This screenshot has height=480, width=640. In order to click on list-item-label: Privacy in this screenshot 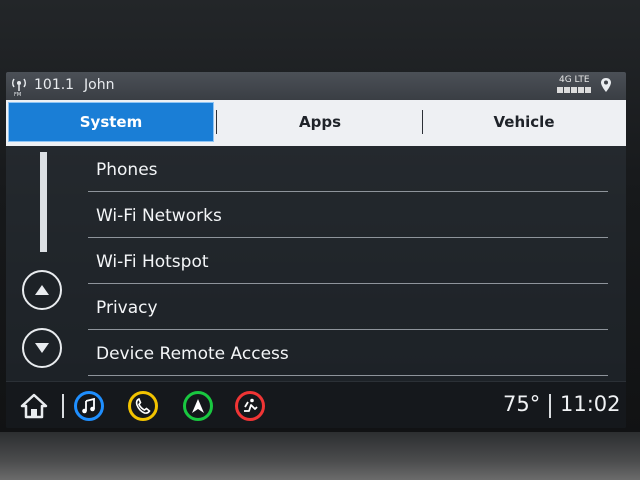, I will do `click(127, 307)`.